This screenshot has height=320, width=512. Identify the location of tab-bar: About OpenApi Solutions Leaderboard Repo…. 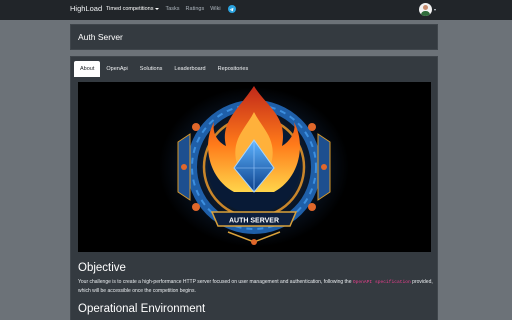
(164, 69).